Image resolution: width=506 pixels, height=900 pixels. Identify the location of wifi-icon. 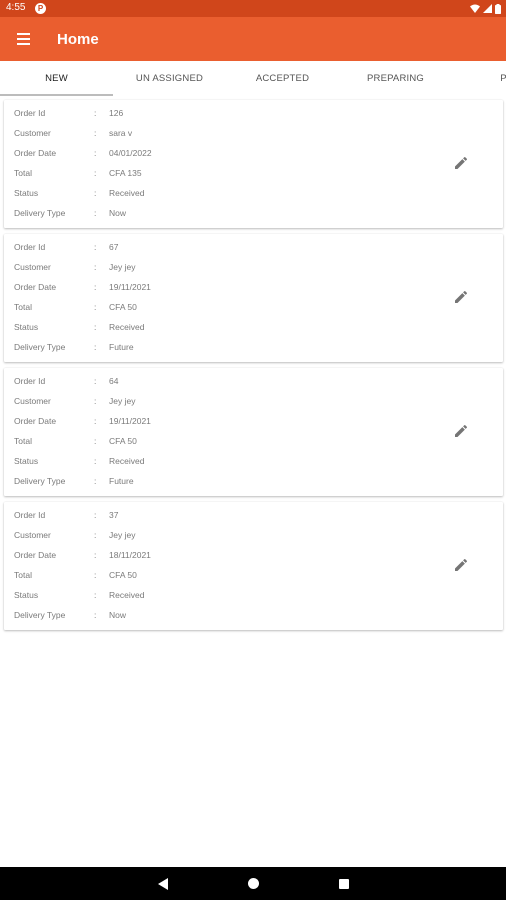
(475, 8).